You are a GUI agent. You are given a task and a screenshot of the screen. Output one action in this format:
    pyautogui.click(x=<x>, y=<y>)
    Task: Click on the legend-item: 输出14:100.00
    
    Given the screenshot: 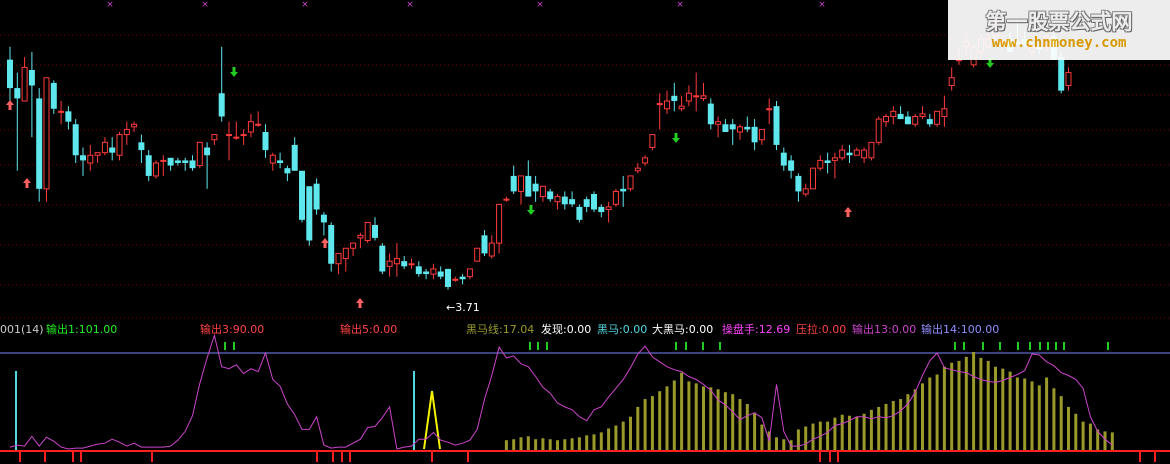 What is the action you would take?
    pyautogui.click(x=960, y=329)
    